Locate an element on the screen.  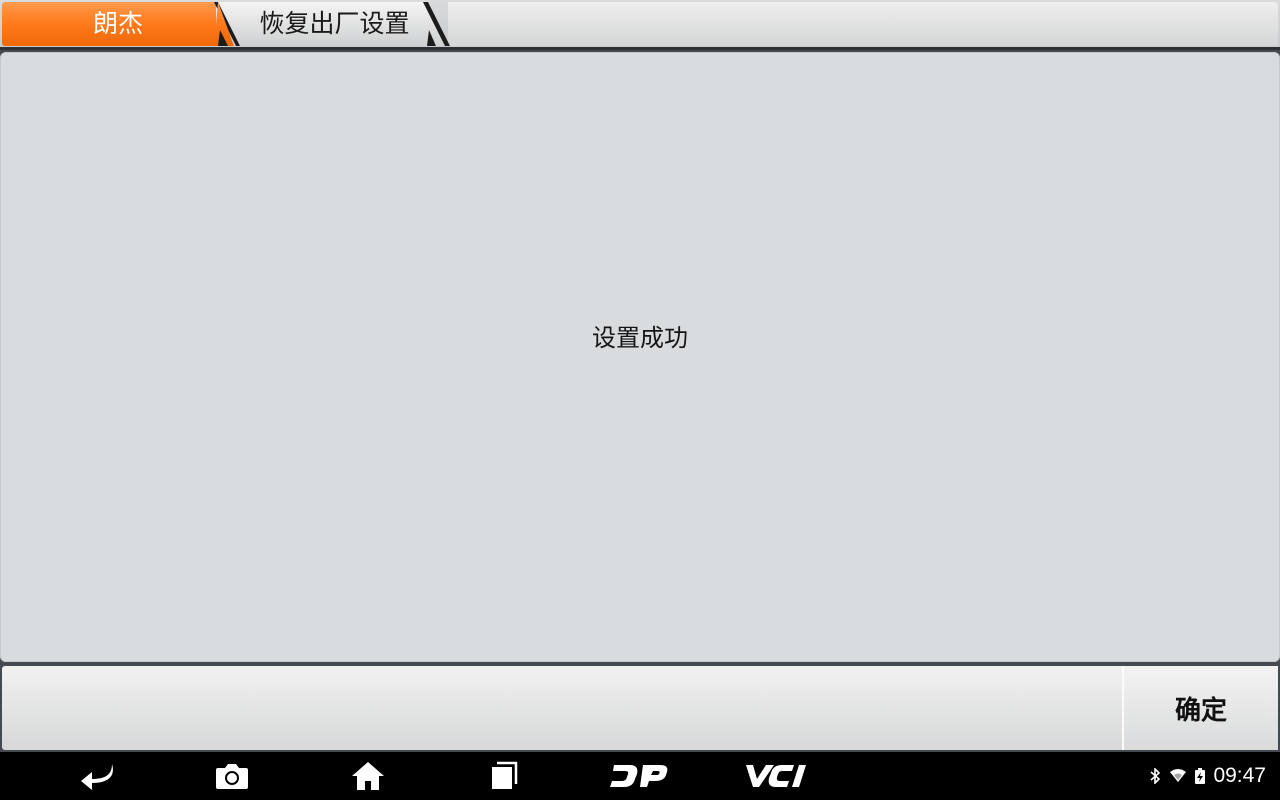
recent-apps-button is located at coordinates (504, 776).